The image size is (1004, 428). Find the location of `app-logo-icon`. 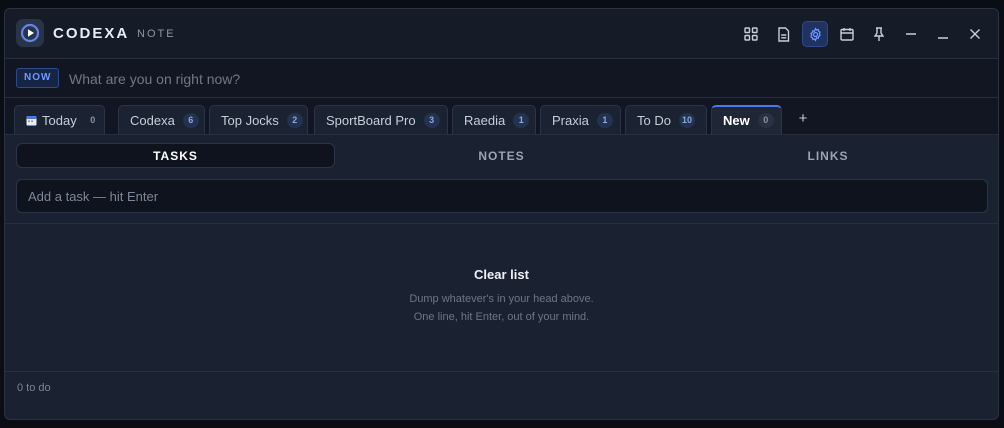

app-logo-icon is located at coordinates (30, 33).